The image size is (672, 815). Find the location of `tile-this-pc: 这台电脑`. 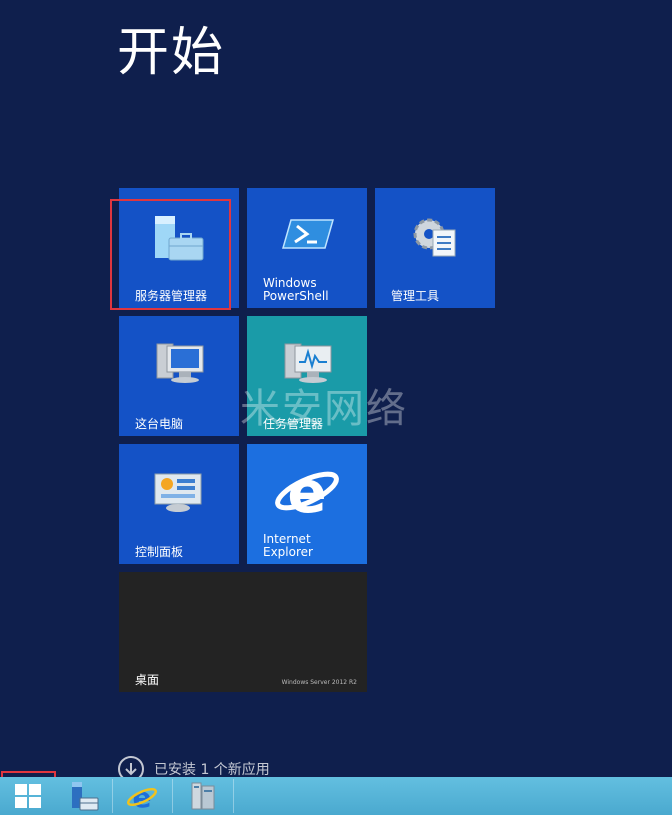

tile-this-pc: 这台电脑 is located at coordinates (179, 376).